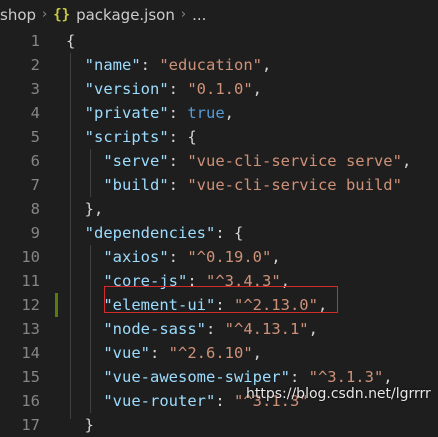  I want to click on code-line: 4 "private": true,, so click(219, 113).